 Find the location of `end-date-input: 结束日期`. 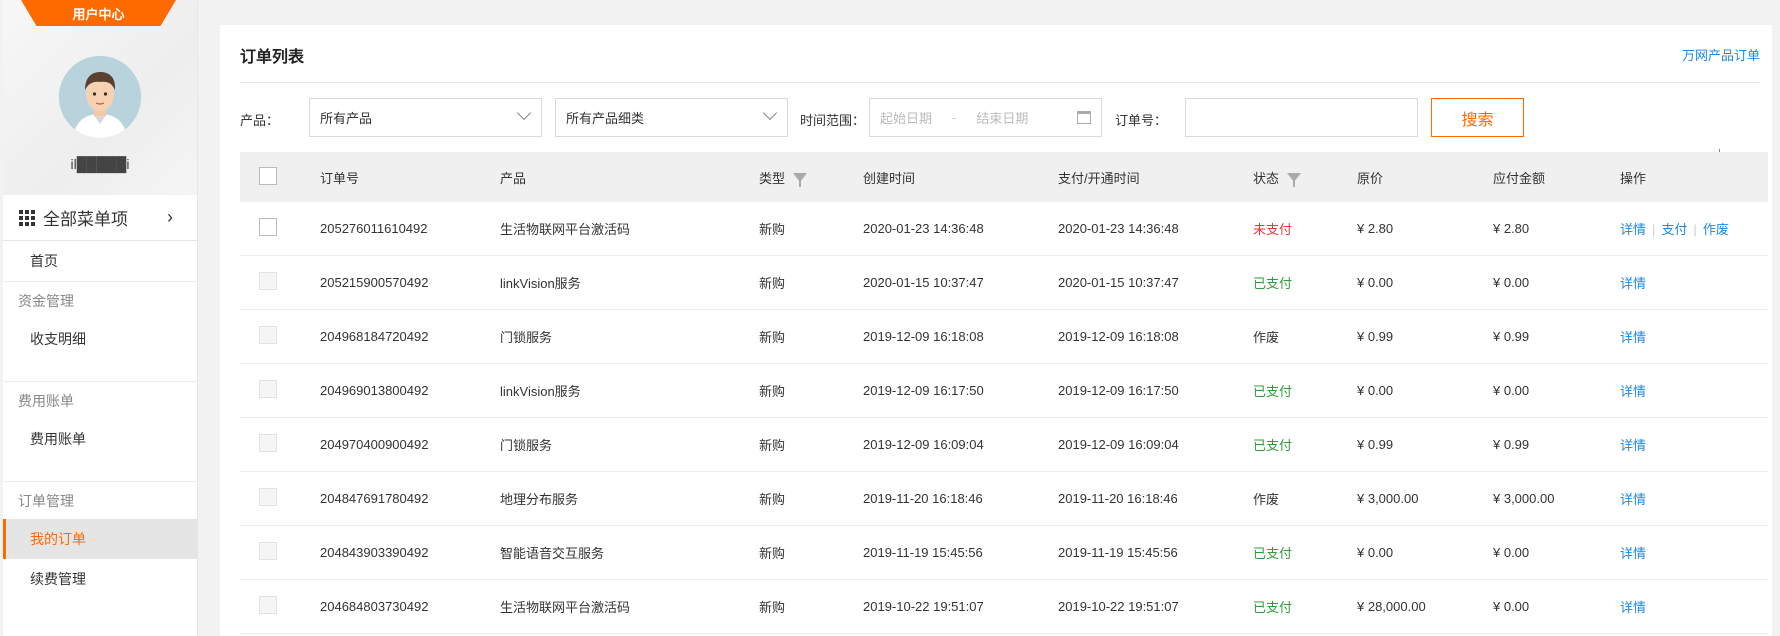

end-date-input: 结束日期 is located at coordinates (1002, 117).